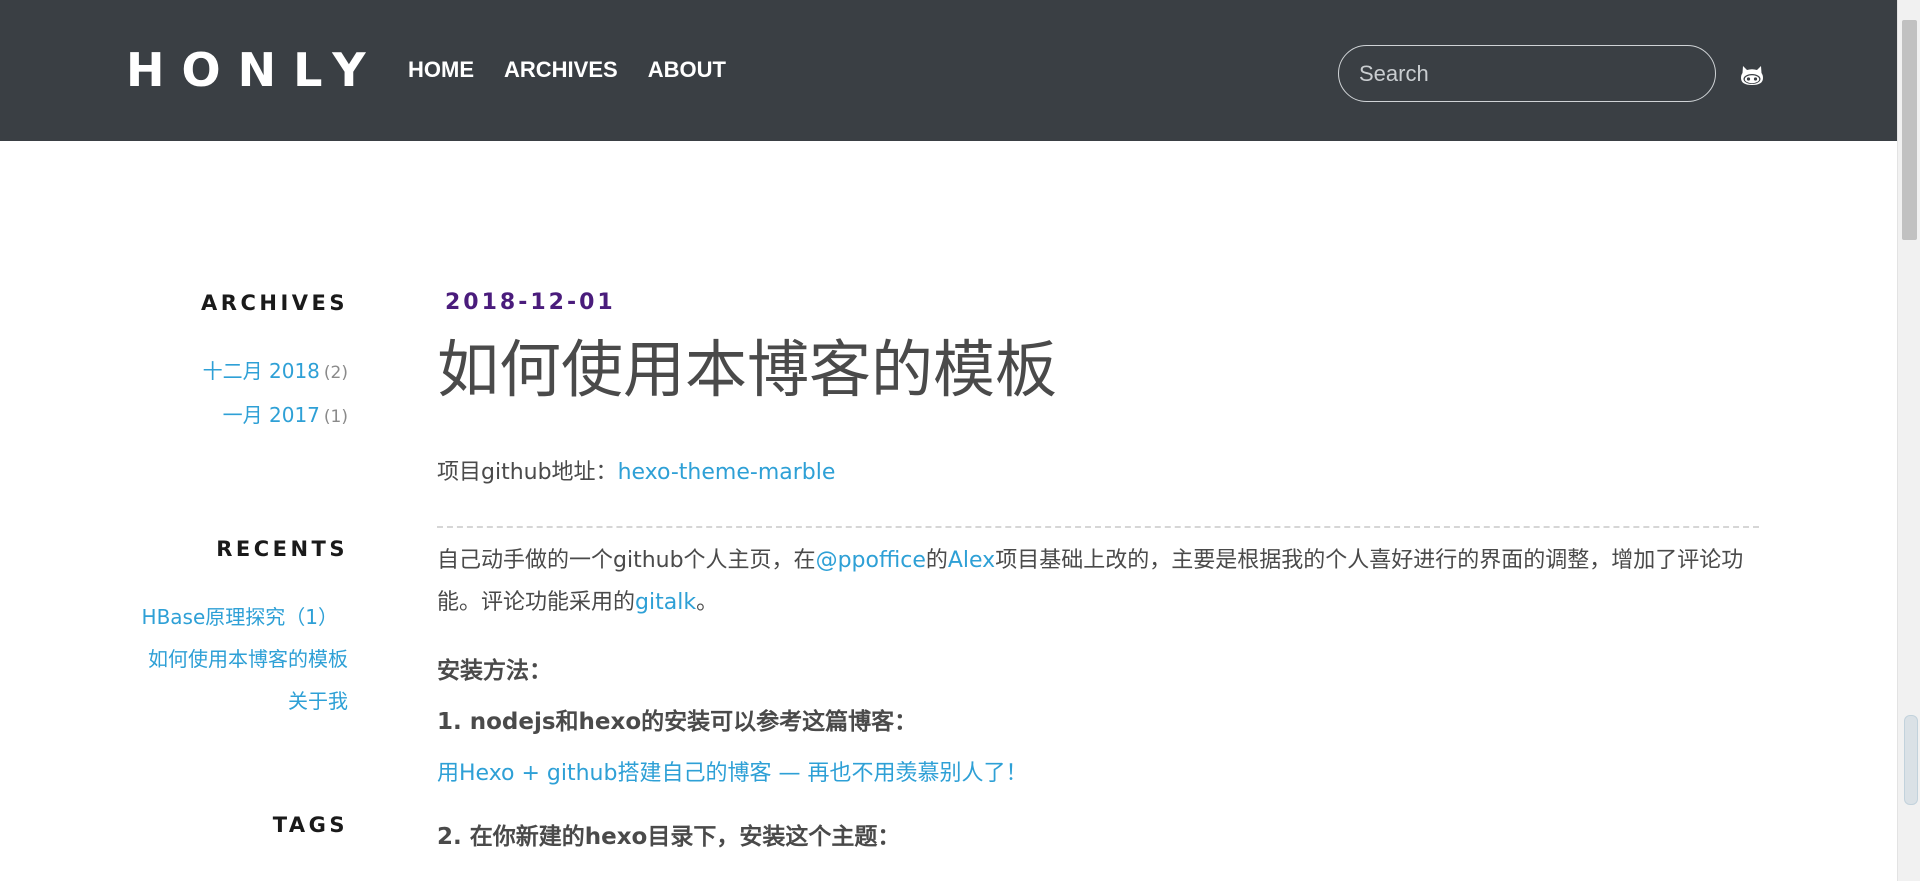 Image resolution: width=1920 pixels, height=881 pixels. Describe the element at coordinates (441, 70) in the screenshot. I see `nav-home-link: HOME` at that location.